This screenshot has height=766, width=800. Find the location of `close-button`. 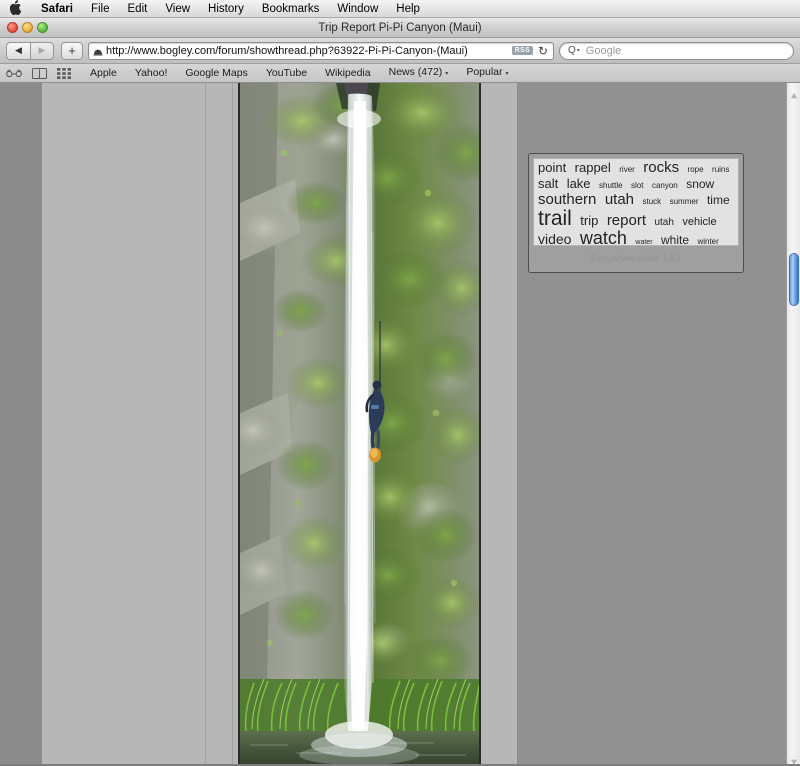

close-button is located at coordinates (12, 27).